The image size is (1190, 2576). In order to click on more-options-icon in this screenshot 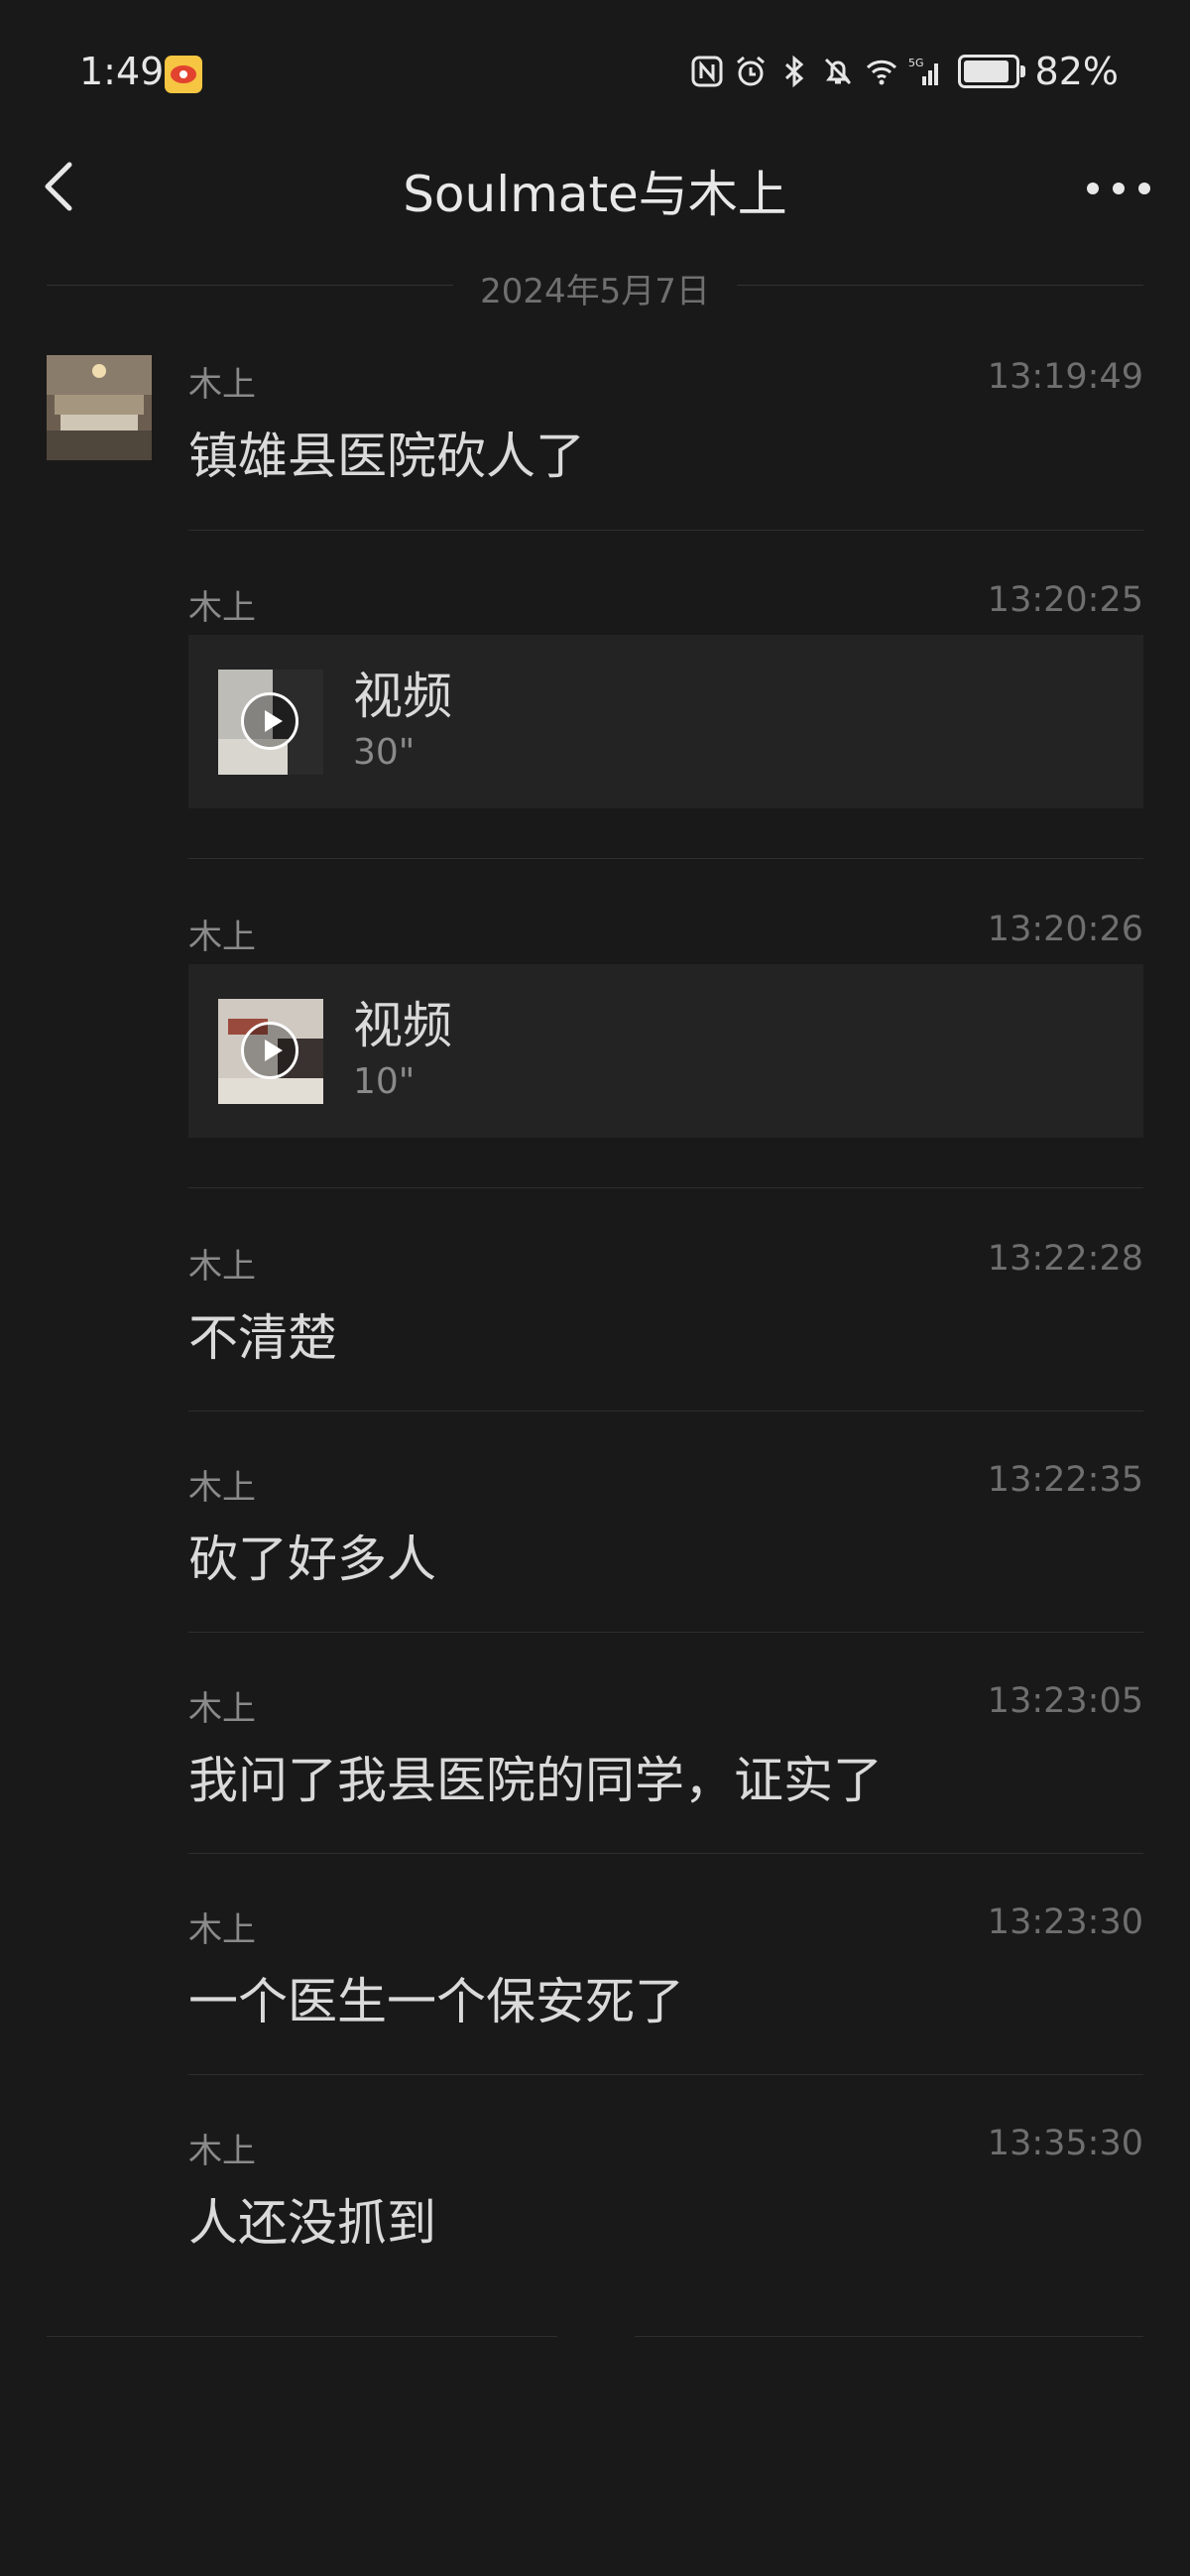, I will do `click(1118, 188)`.